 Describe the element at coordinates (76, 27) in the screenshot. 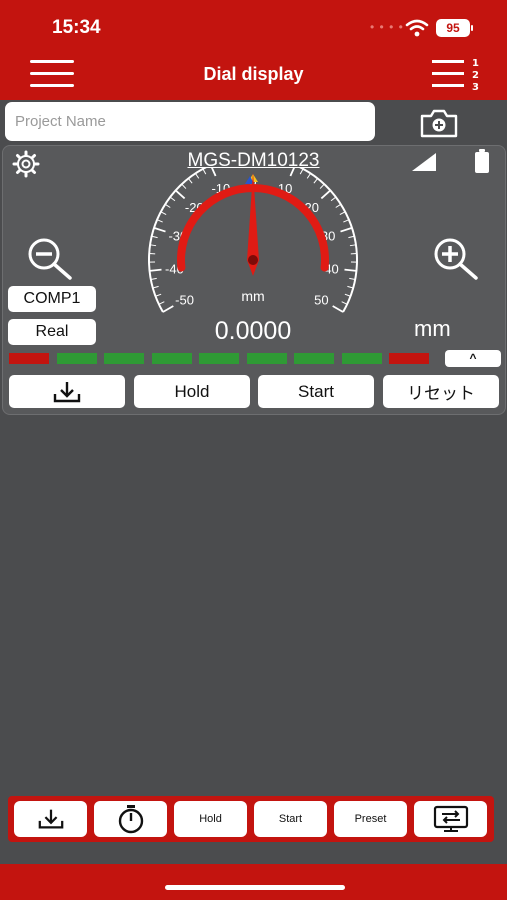

I see `status-time: 15:34` at that location.